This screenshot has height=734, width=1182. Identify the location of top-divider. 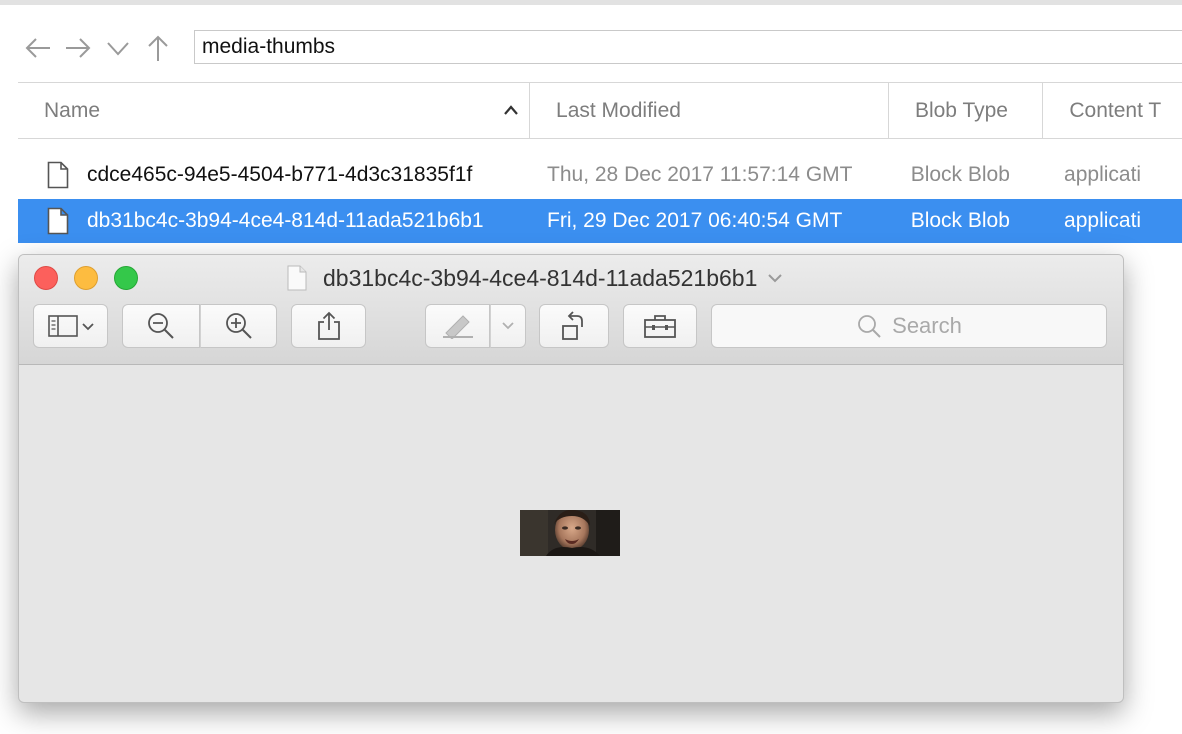
(591, 2).